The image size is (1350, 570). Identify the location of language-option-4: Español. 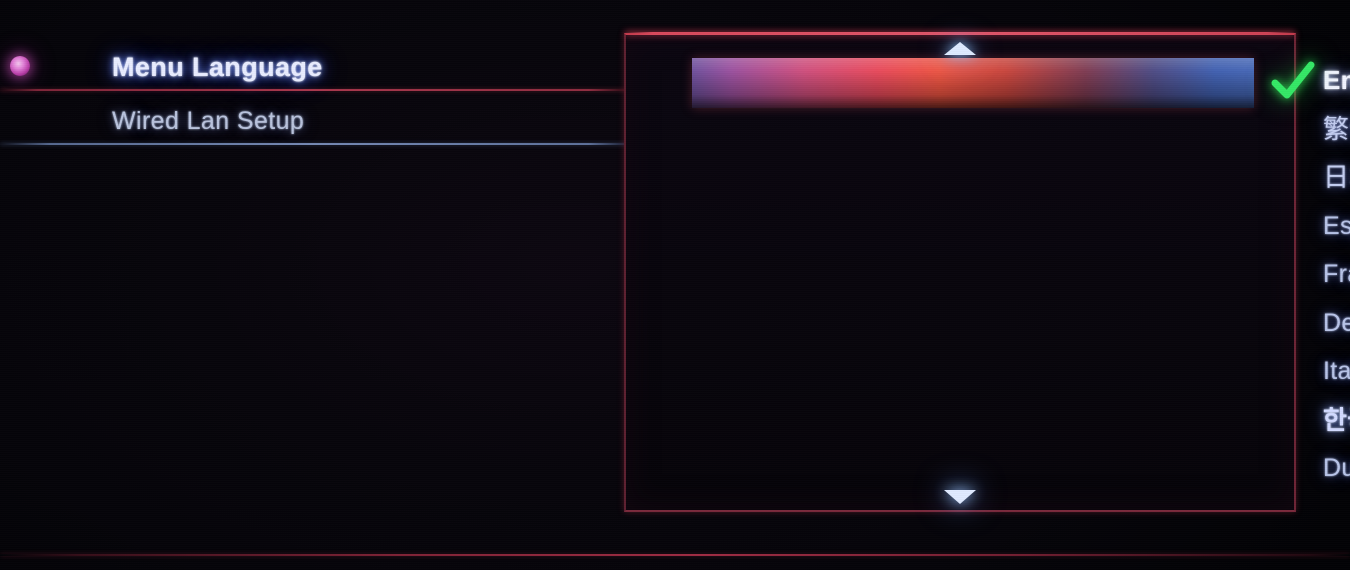
(988, 226).